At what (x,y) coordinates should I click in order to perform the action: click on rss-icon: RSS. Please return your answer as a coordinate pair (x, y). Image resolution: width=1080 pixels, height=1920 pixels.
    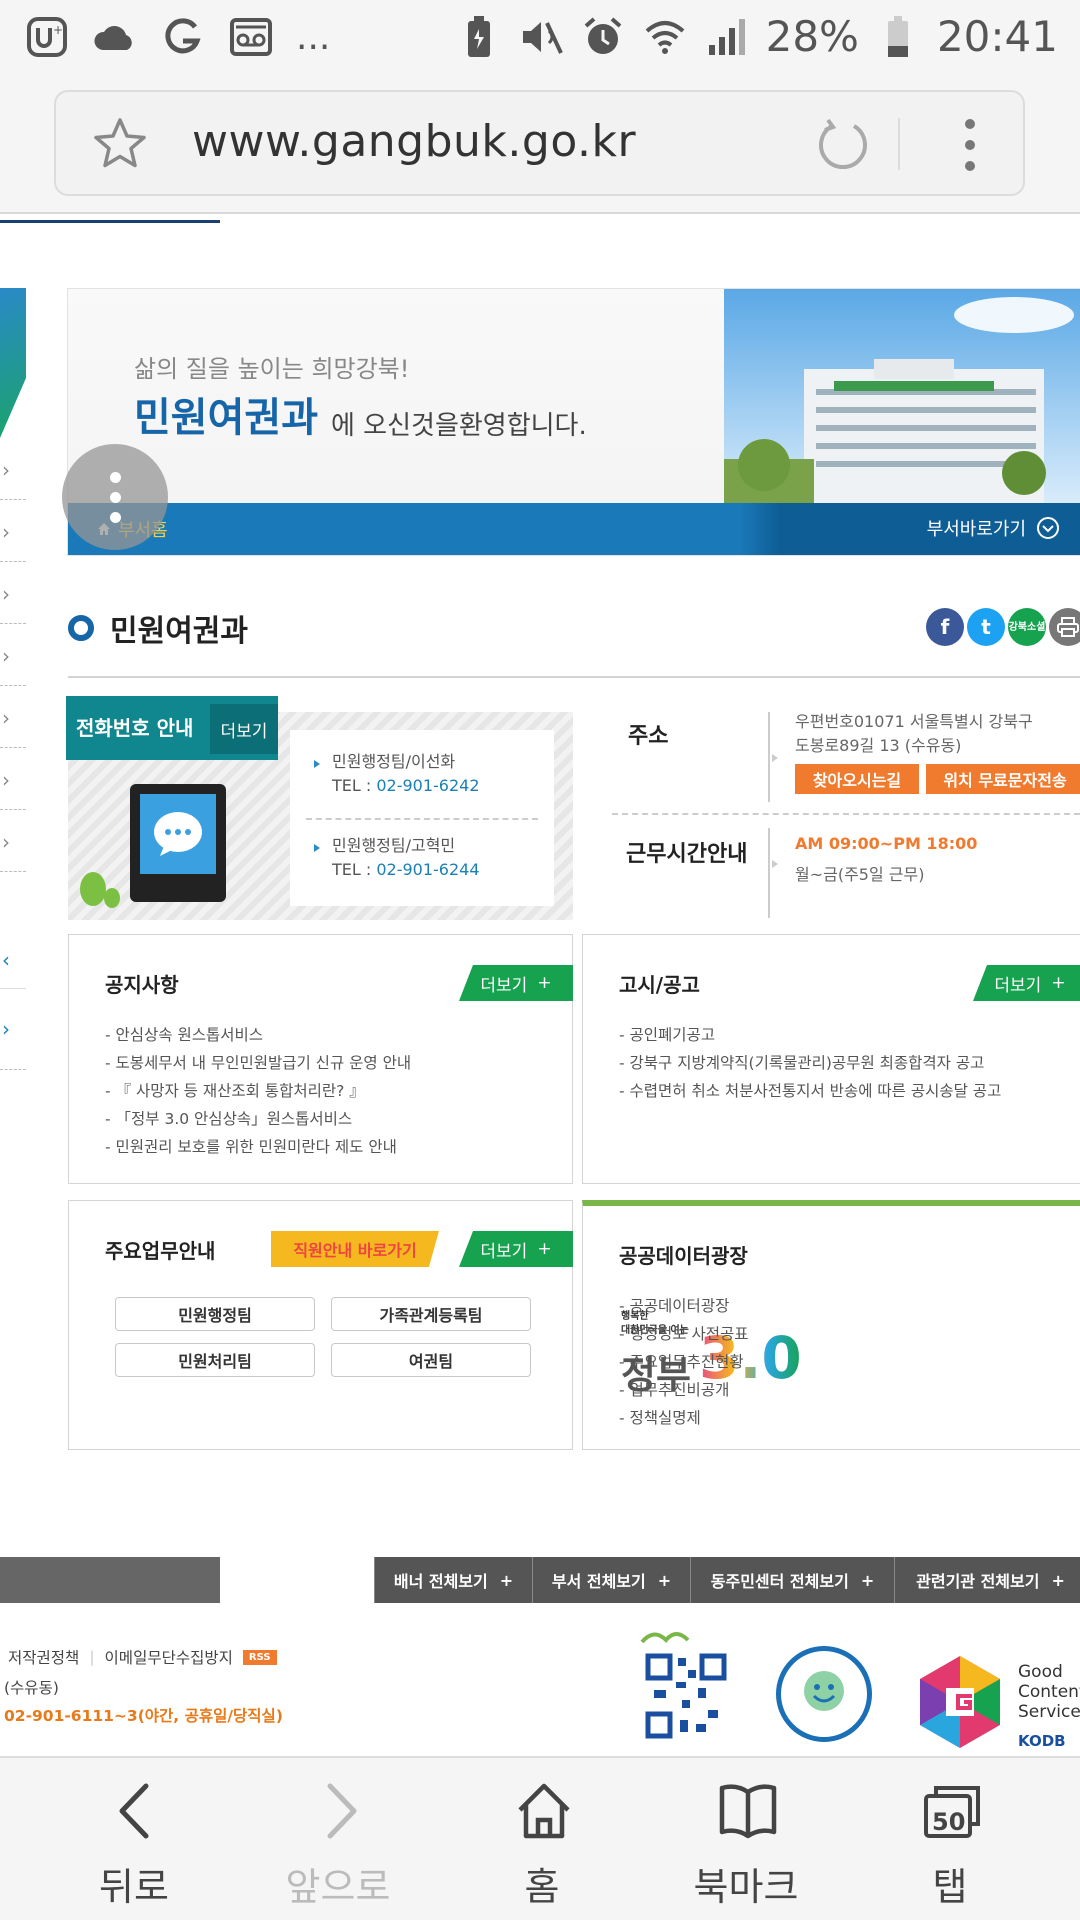
    Looking at the image, I should click on (259, 1657).